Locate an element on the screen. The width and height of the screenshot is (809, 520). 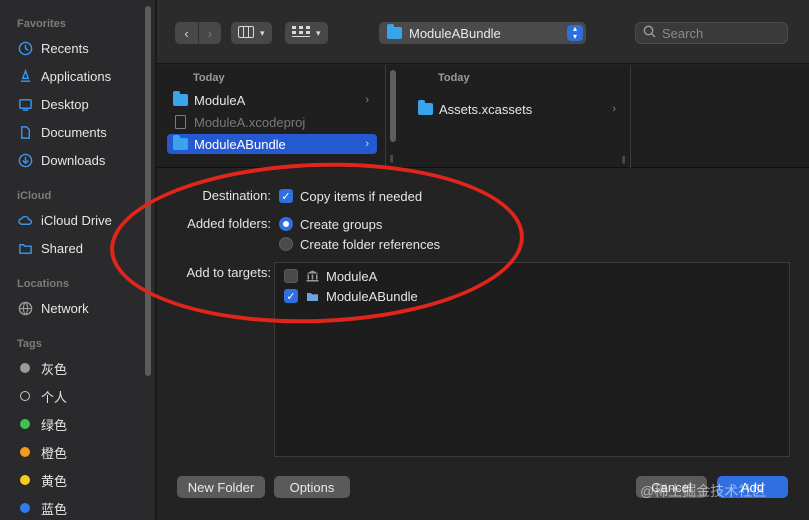
sidebar-item-desktop: Desktop is located at coordinates (53, 104).